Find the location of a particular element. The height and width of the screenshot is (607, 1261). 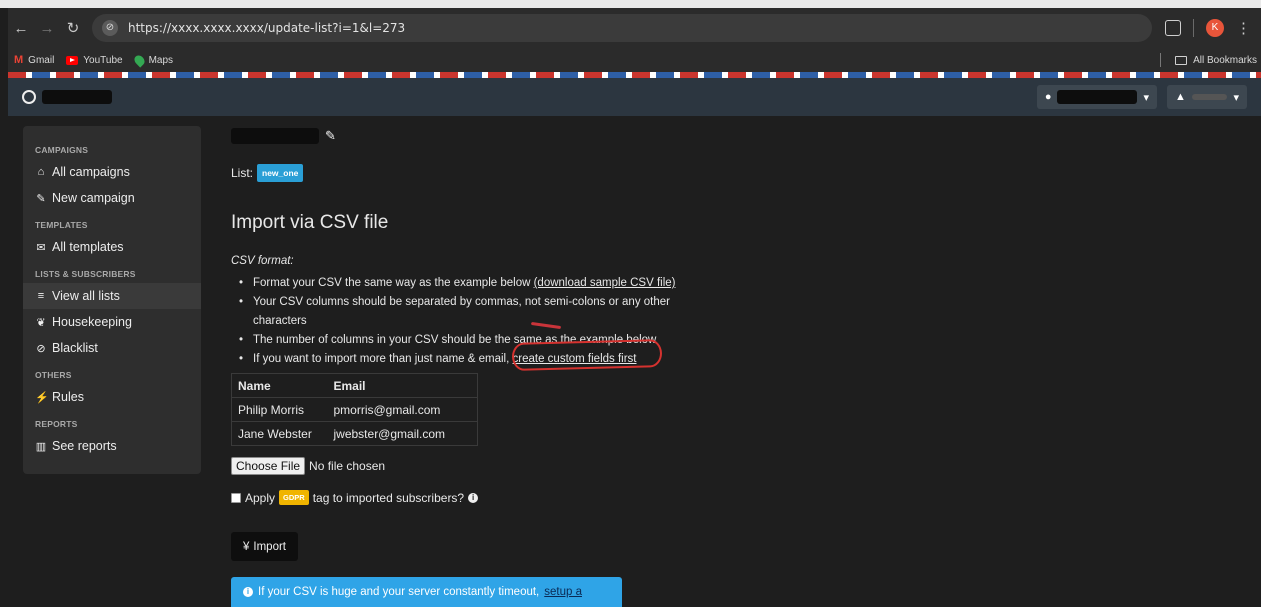

choose-file-button: Choose File is located at coordinates (268, 466).